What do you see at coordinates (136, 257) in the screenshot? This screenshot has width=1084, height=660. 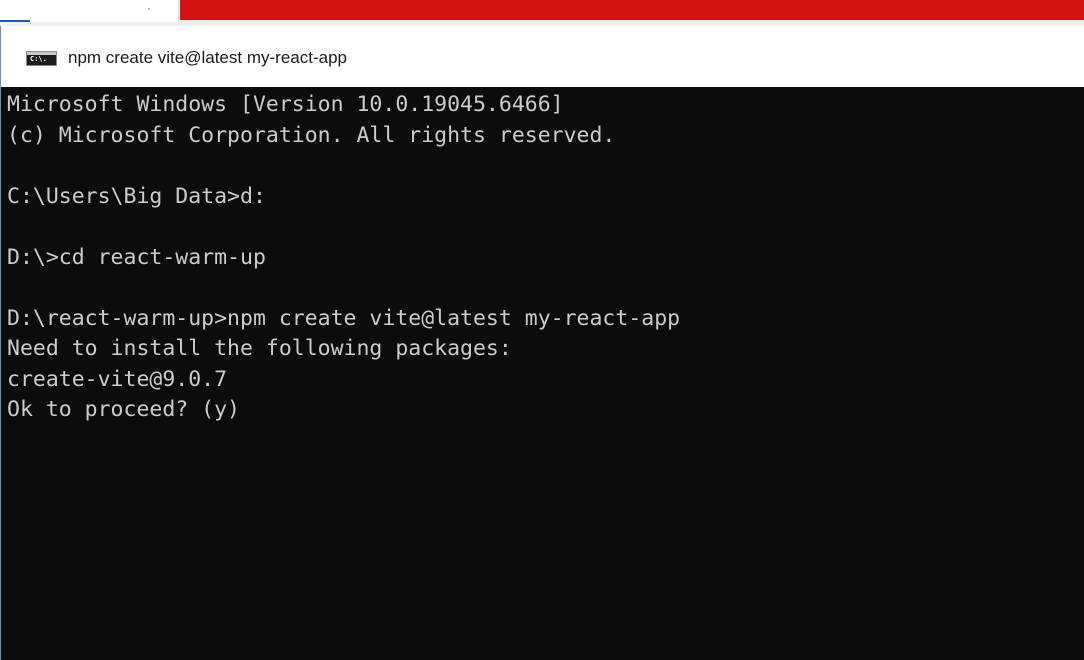 I see `console-line: D:\>cd react-warm-up` at bounding box center [136, 257].